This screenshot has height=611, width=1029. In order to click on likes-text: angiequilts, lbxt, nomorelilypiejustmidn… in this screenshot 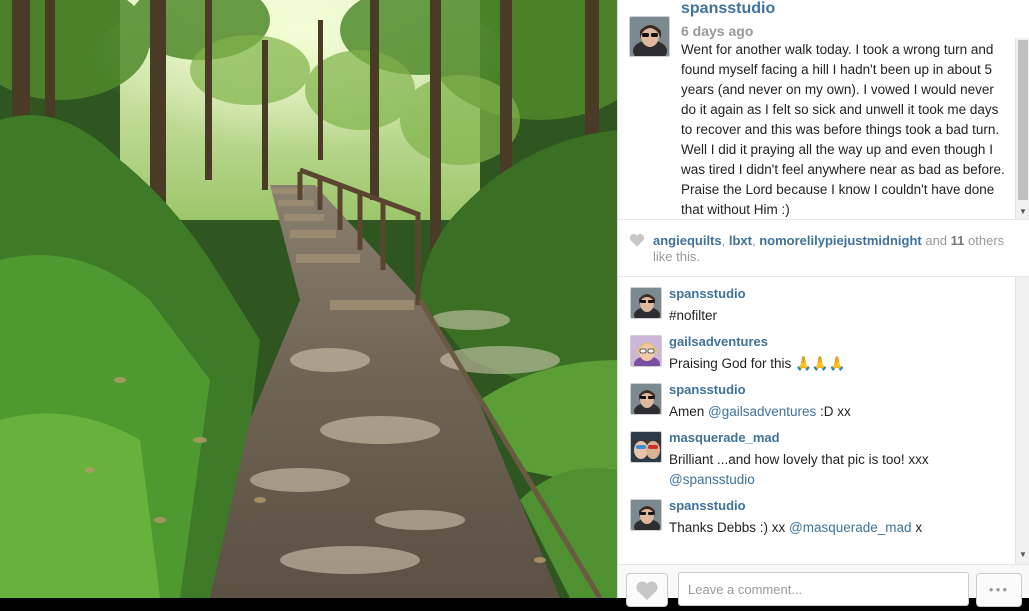, I will do `click(835, 249)`.